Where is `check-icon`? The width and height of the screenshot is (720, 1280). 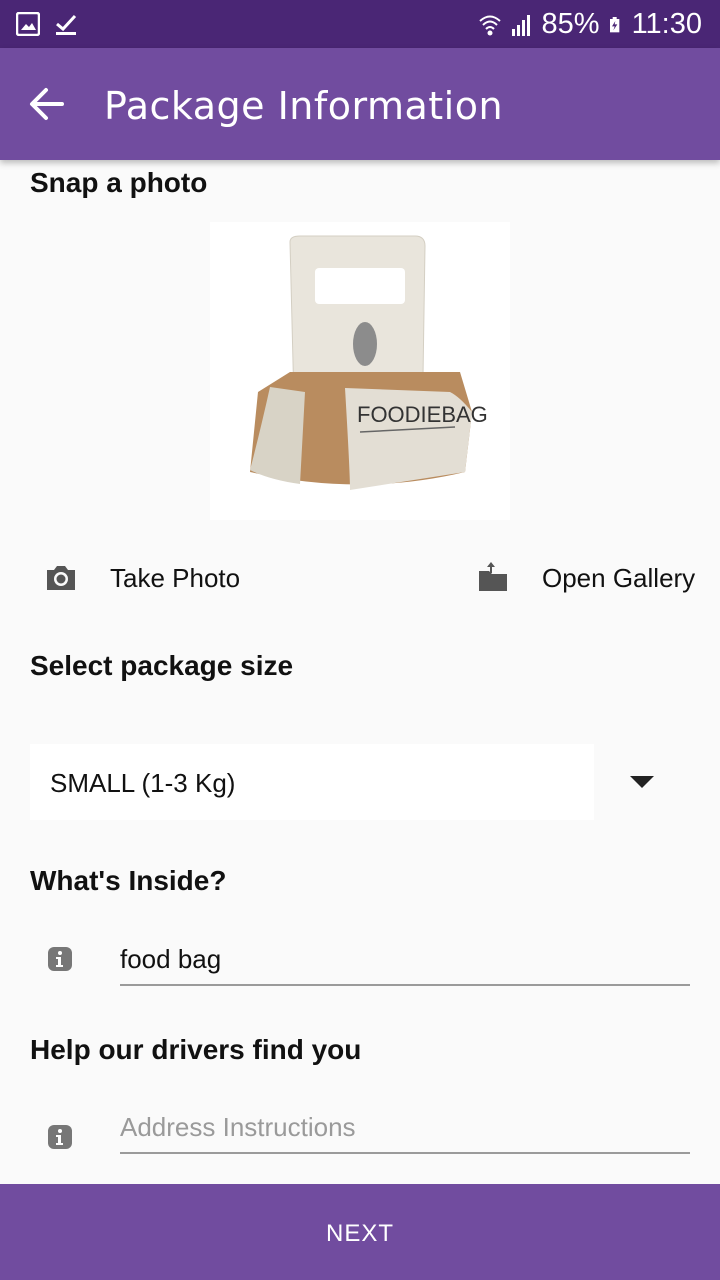
check-icon is located at coordinates (66, 24).